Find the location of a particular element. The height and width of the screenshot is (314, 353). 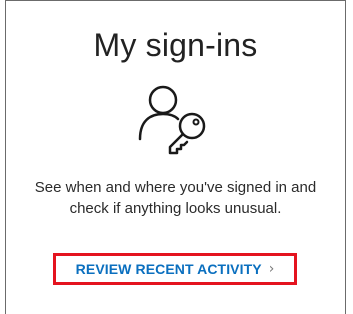

chevron-right-icon: › is located at coordinates (271, 269).